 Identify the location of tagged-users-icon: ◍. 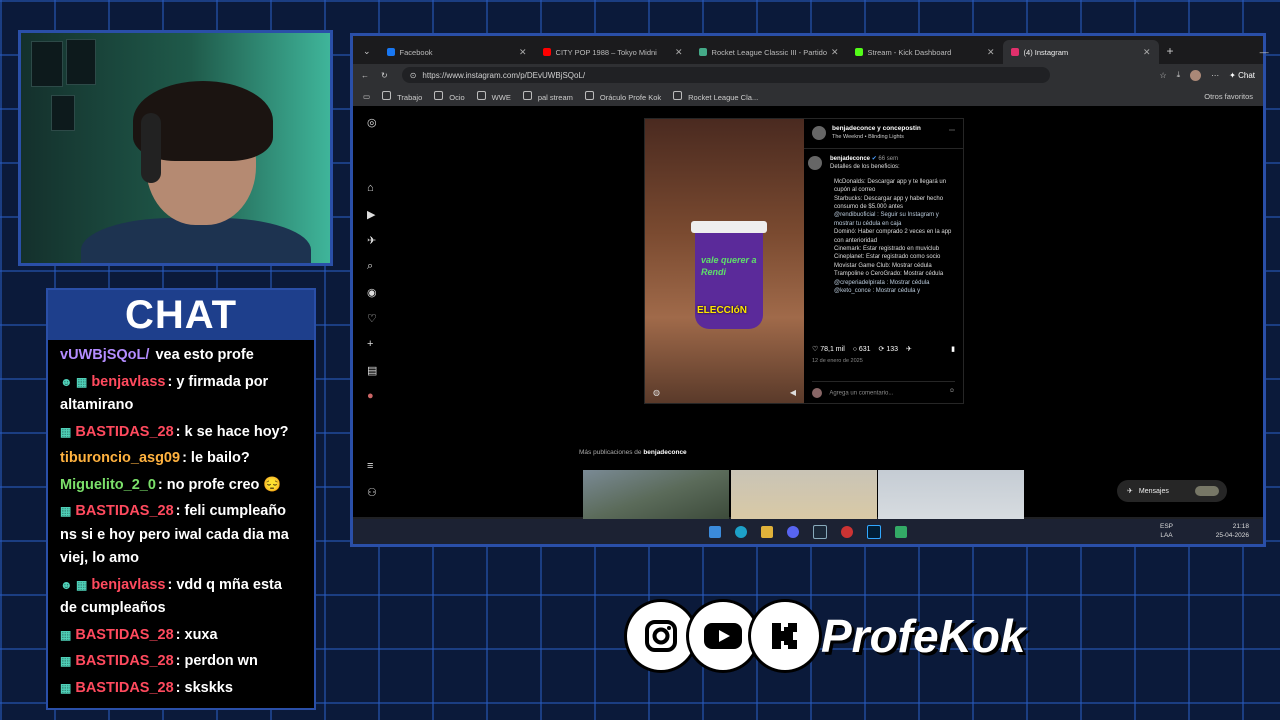
(656, 392).